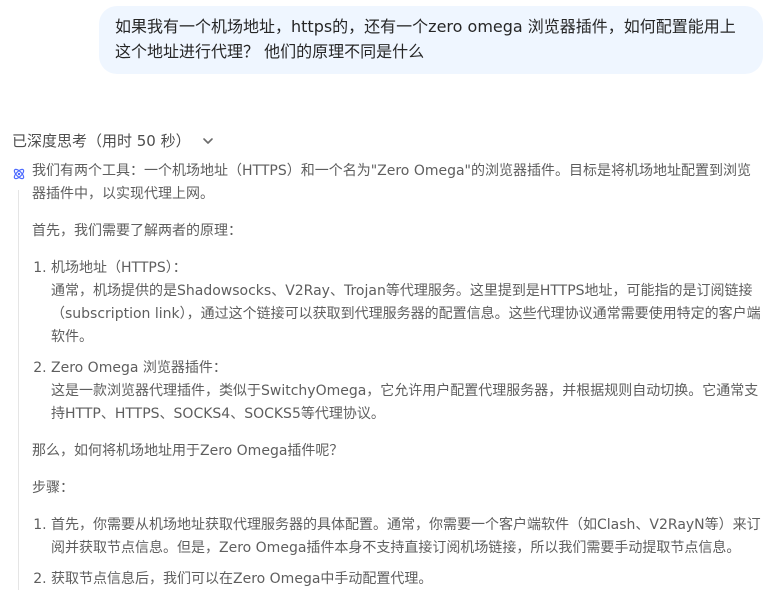  I want to click on principle-title: Zero Omega 浏览器插件：, so click(139, 368).